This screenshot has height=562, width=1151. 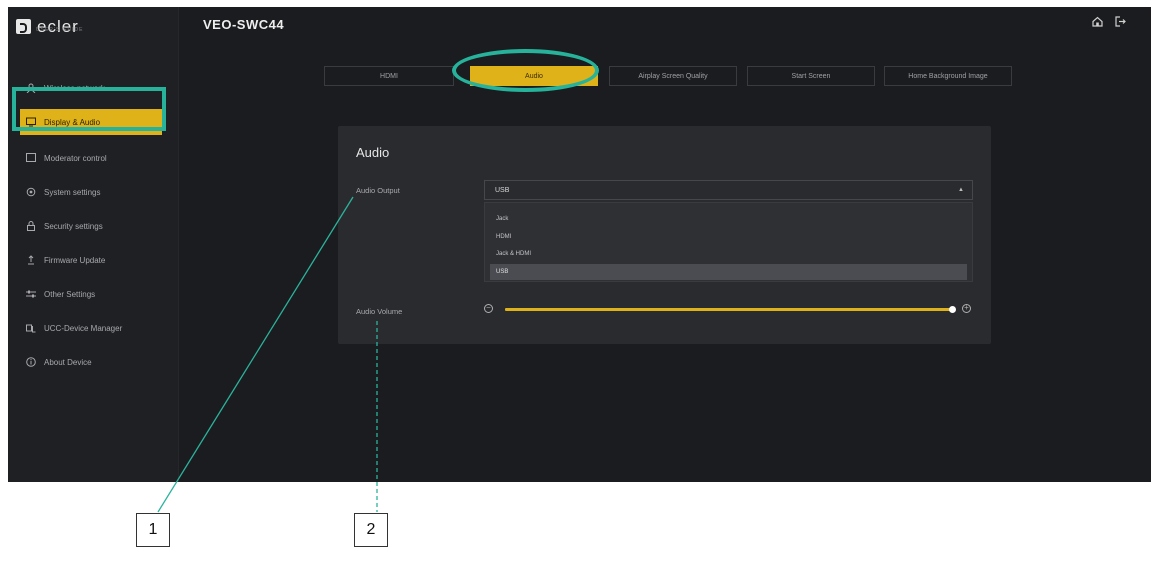 What do you see at coordinates (502, 190) in the screenshot?
I see `audio-output-value: USB` at bounding box center [502, 190].